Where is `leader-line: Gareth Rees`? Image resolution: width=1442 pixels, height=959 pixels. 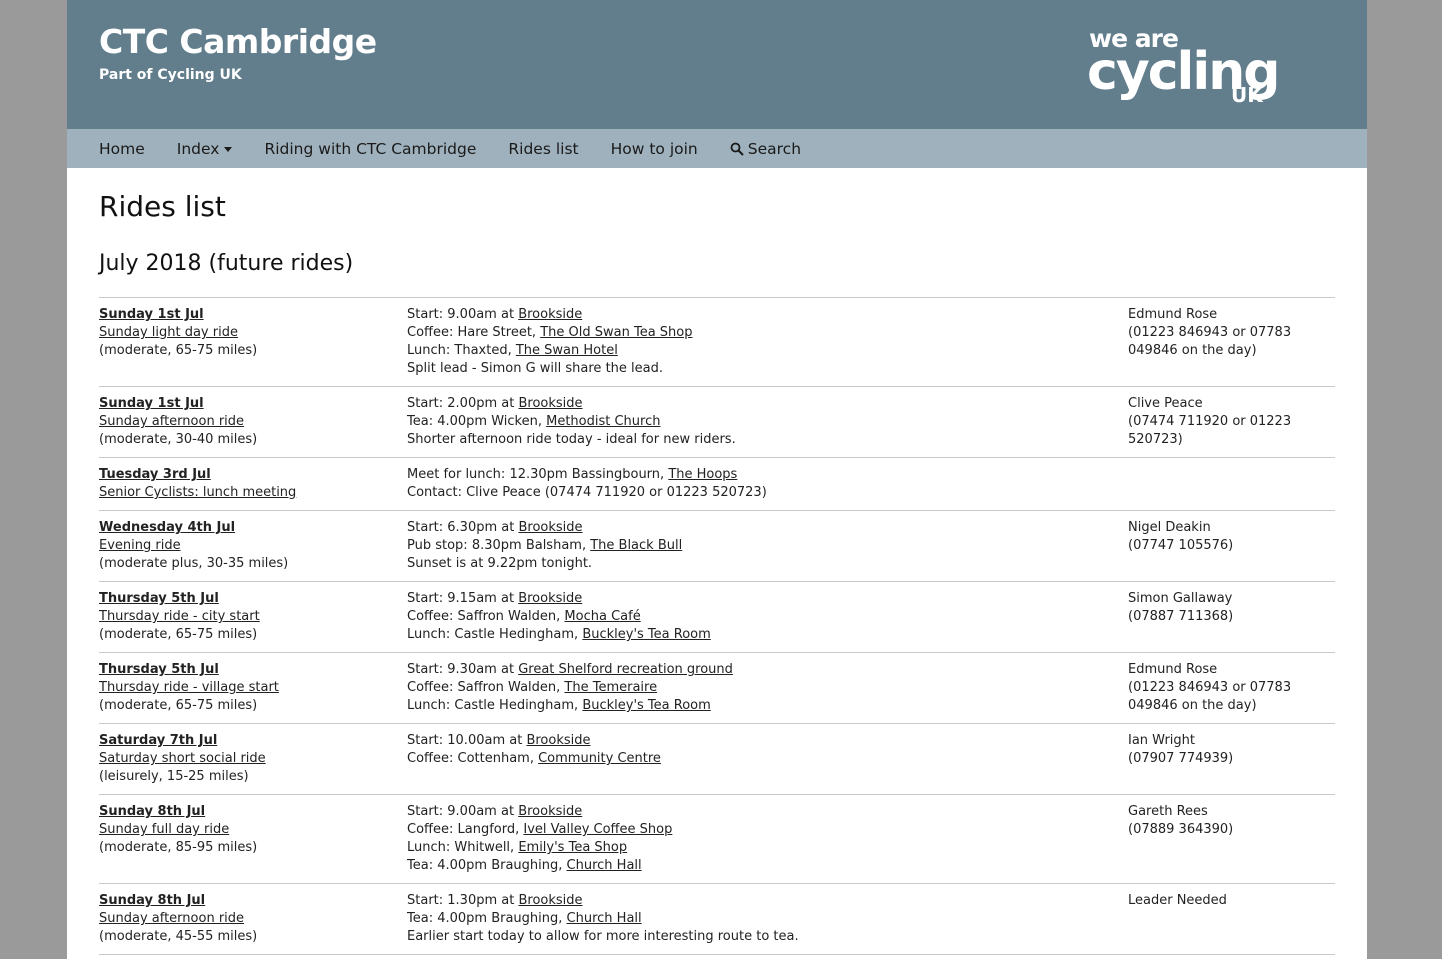 leader-line: Gareth Rees is located at coordinates (1168, 811).